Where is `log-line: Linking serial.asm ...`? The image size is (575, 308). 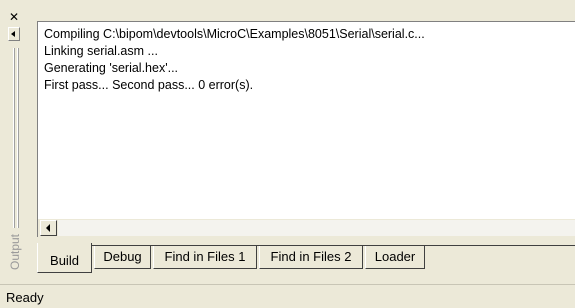
log-line: Linking serial.asm ... is located at coordinates (101, 51).